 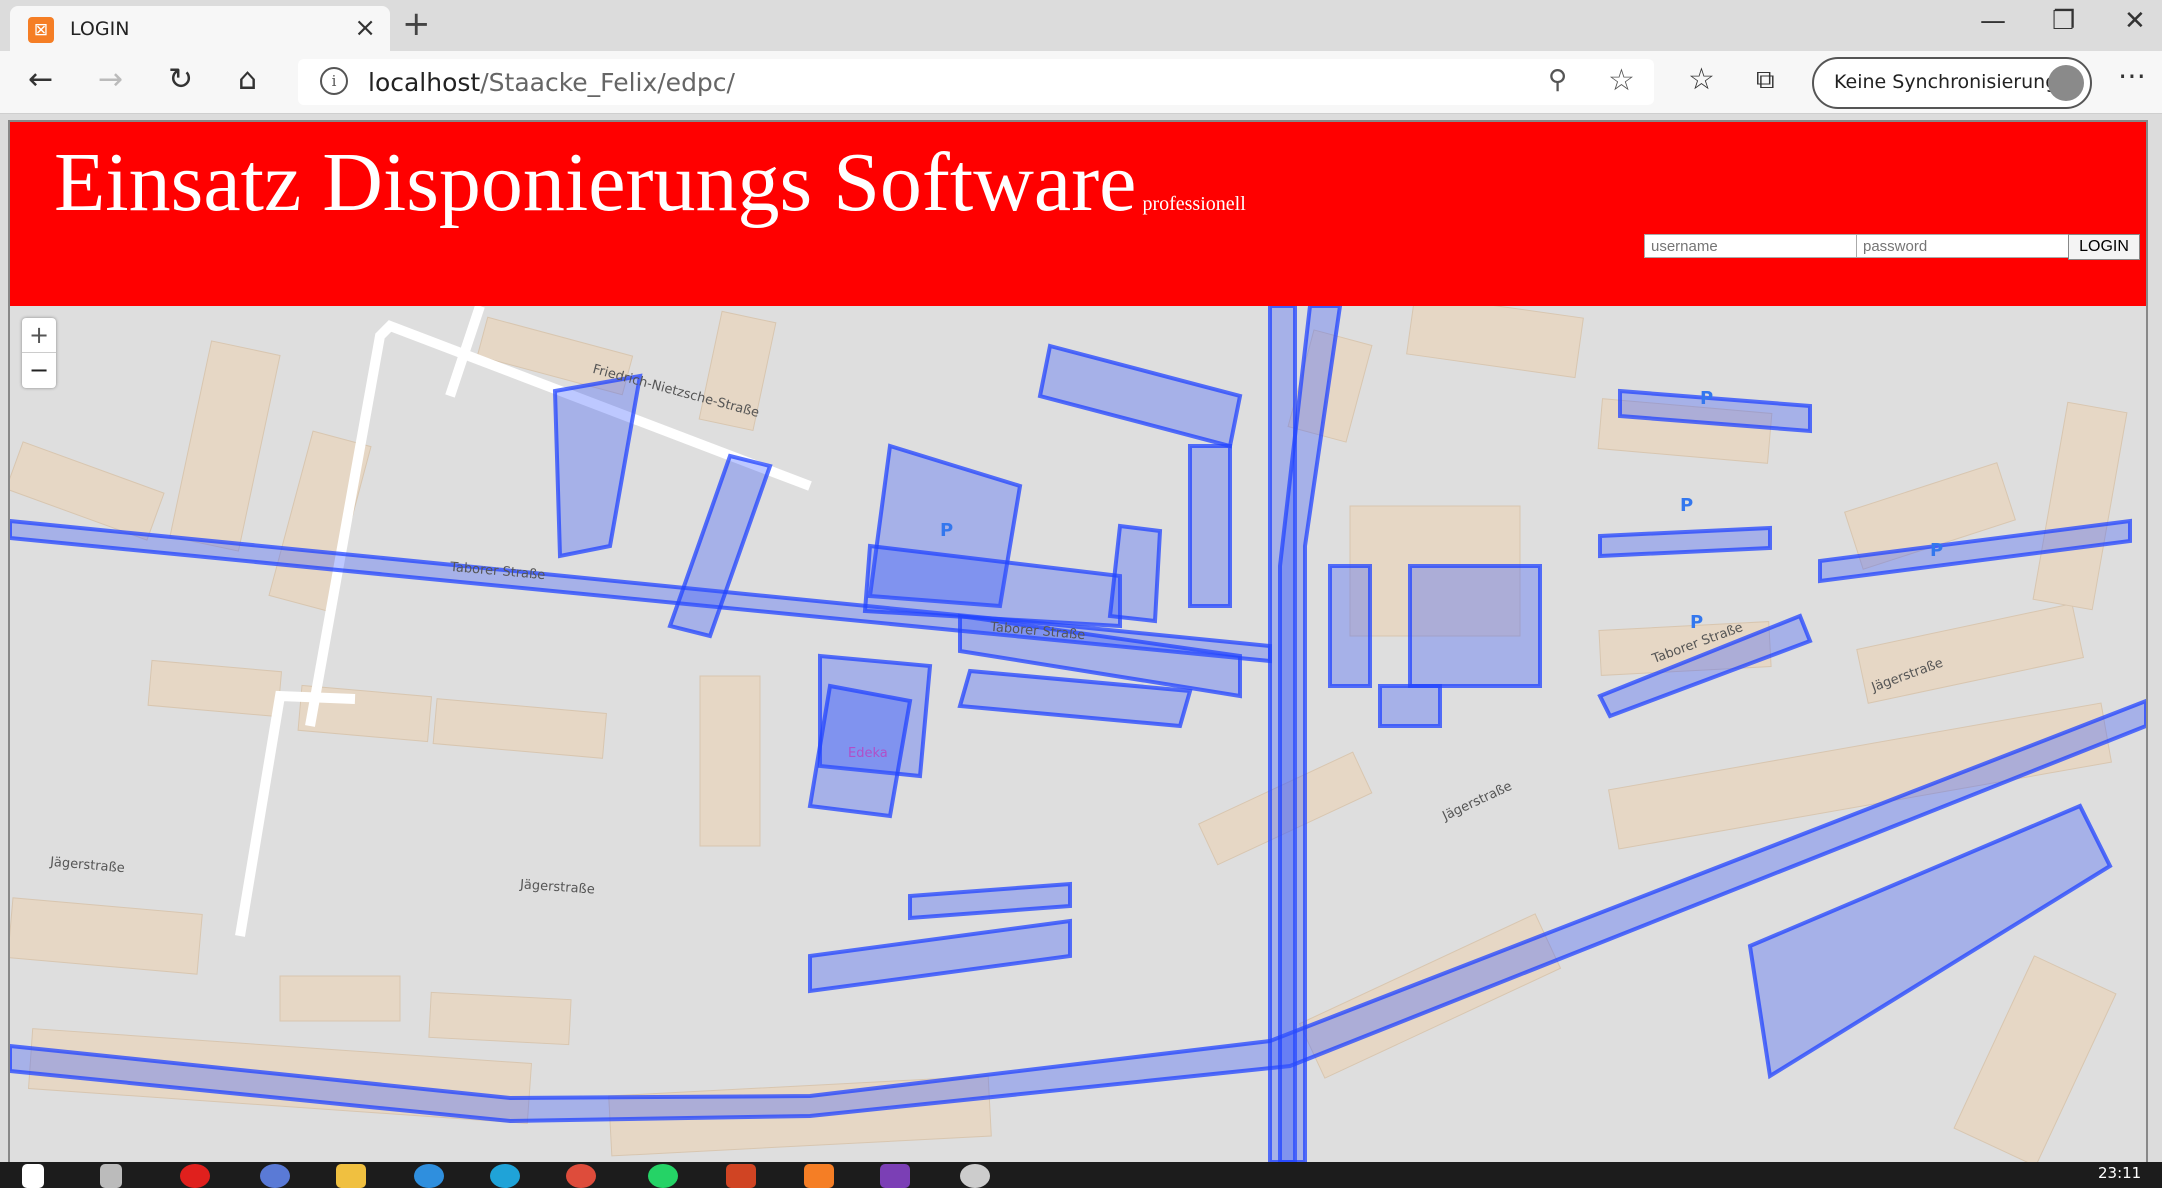 I want to click on zoom-in-button: +, so click(x=39, y=335).